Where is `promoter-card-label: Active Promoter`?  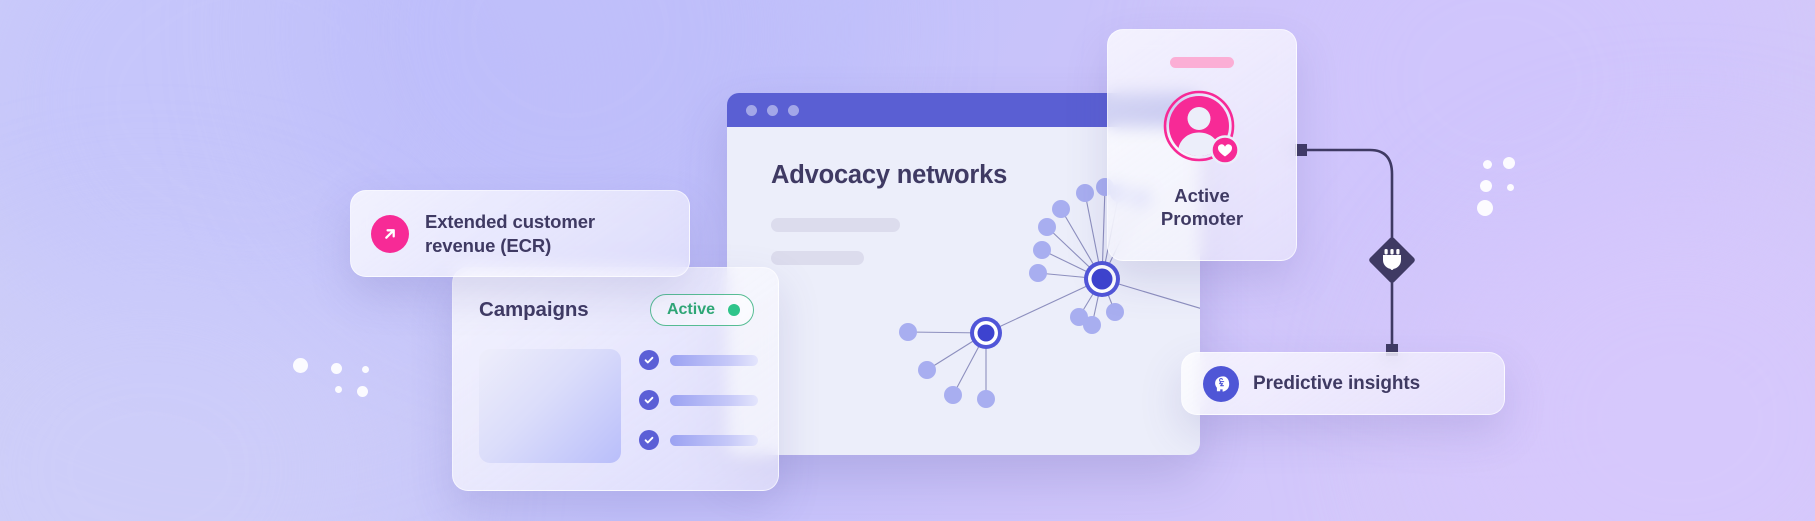
promoter-card-label: Active Promoter is located at coordinates (1202, 207).